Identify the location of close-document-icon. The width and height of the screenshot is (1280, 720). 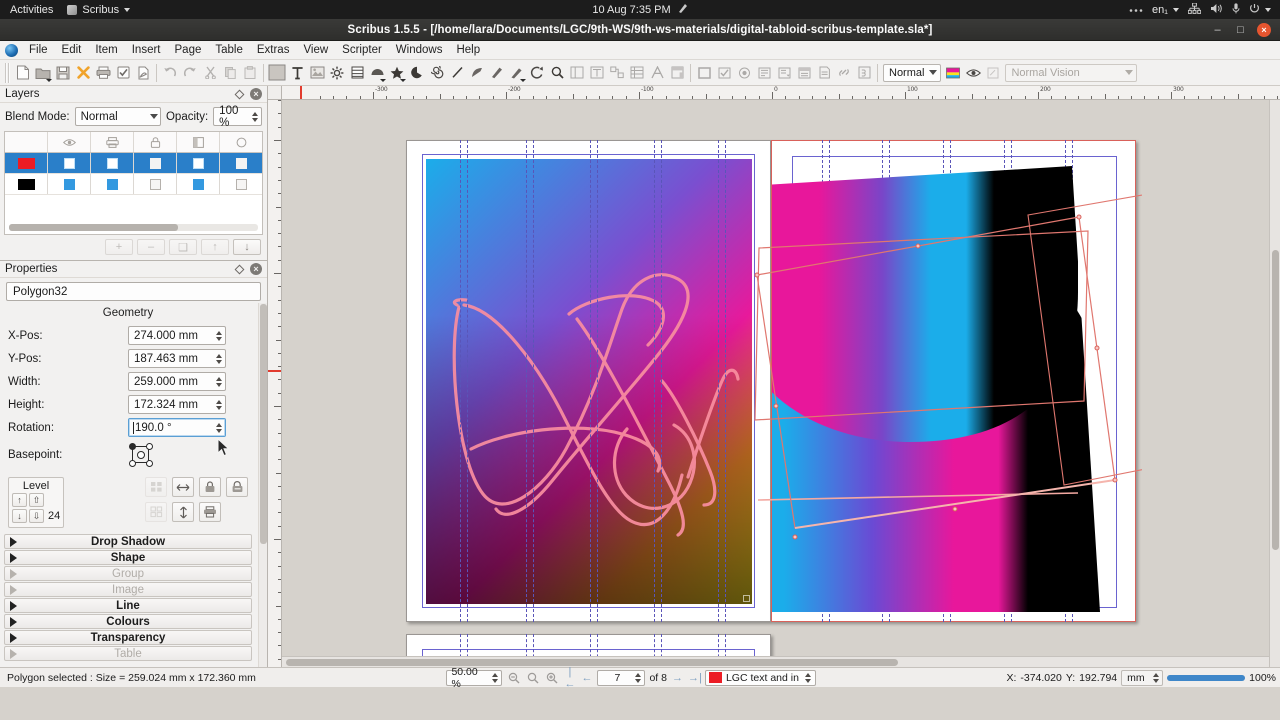
(83, 73).